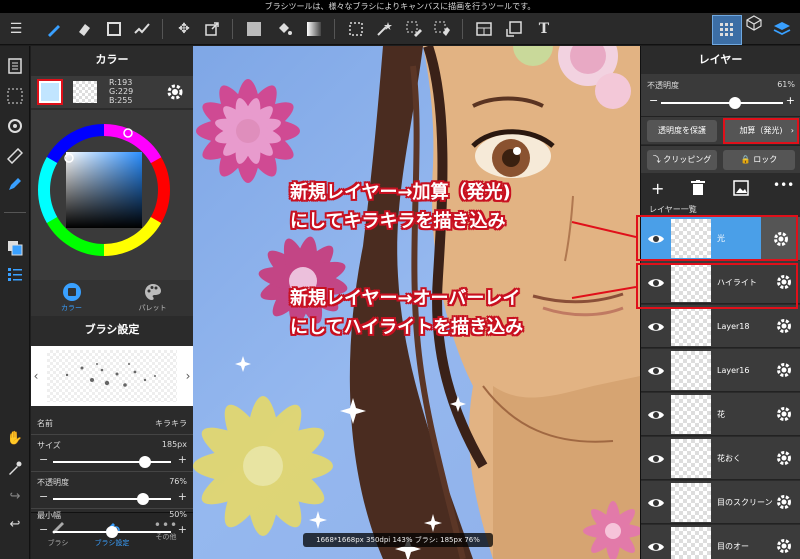  I want to click on brush-minwidth-plus: +, so click(182, 529).